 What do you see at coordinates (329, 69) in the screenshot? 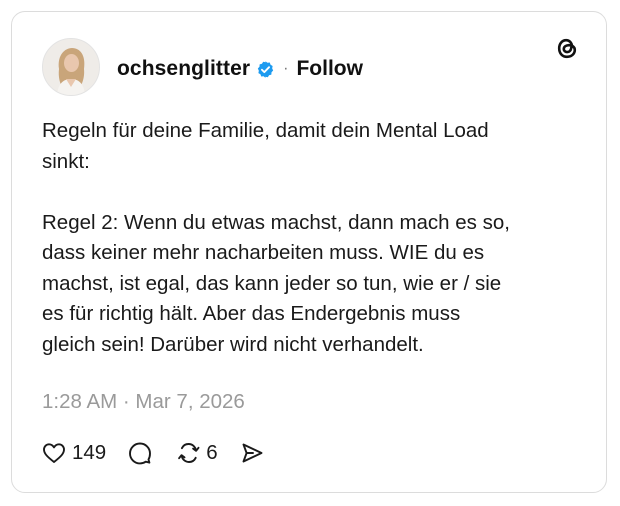
I see `follow-button: Follow` at bounding box center [329, 69].